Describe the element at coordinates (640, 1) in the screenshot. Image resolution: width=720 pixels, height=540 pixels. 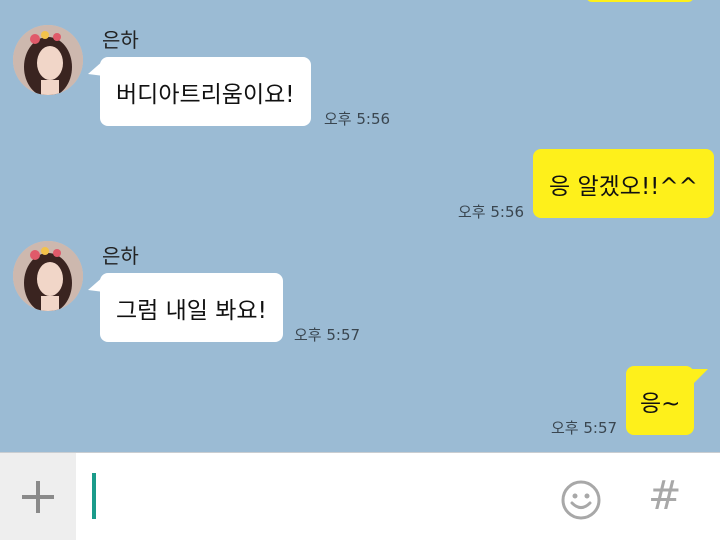
I see `previous-message-bubble` at that location.